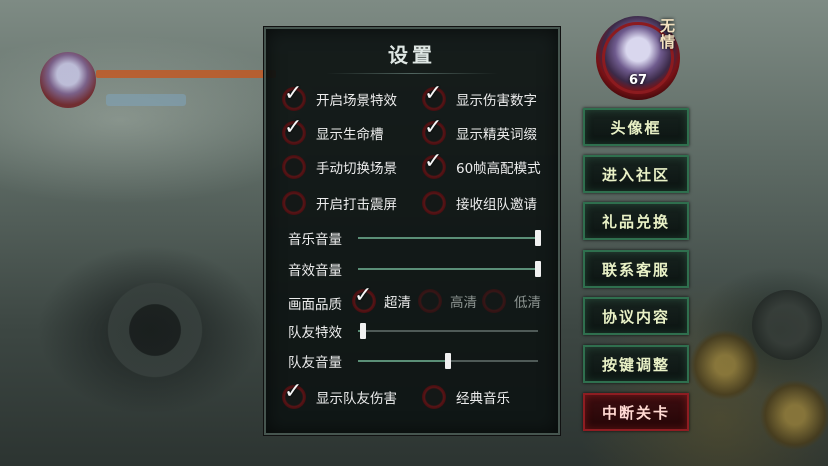  Describe the element at coordinates (636, 316) in the screenshot. I see `agreement-button: 协议内容` at that location.